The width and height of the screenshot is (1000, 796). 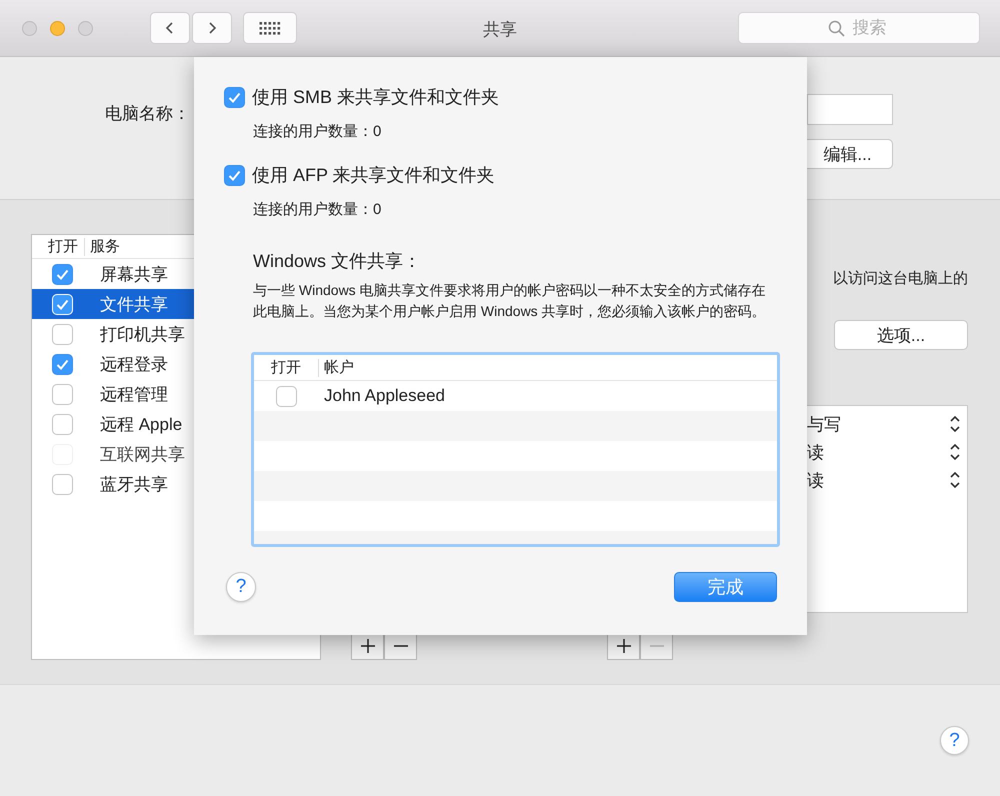 What do you see at coordinates (850, 109) in the screenshot?
I see `computer-name-field` at bounding box center [850, 109].